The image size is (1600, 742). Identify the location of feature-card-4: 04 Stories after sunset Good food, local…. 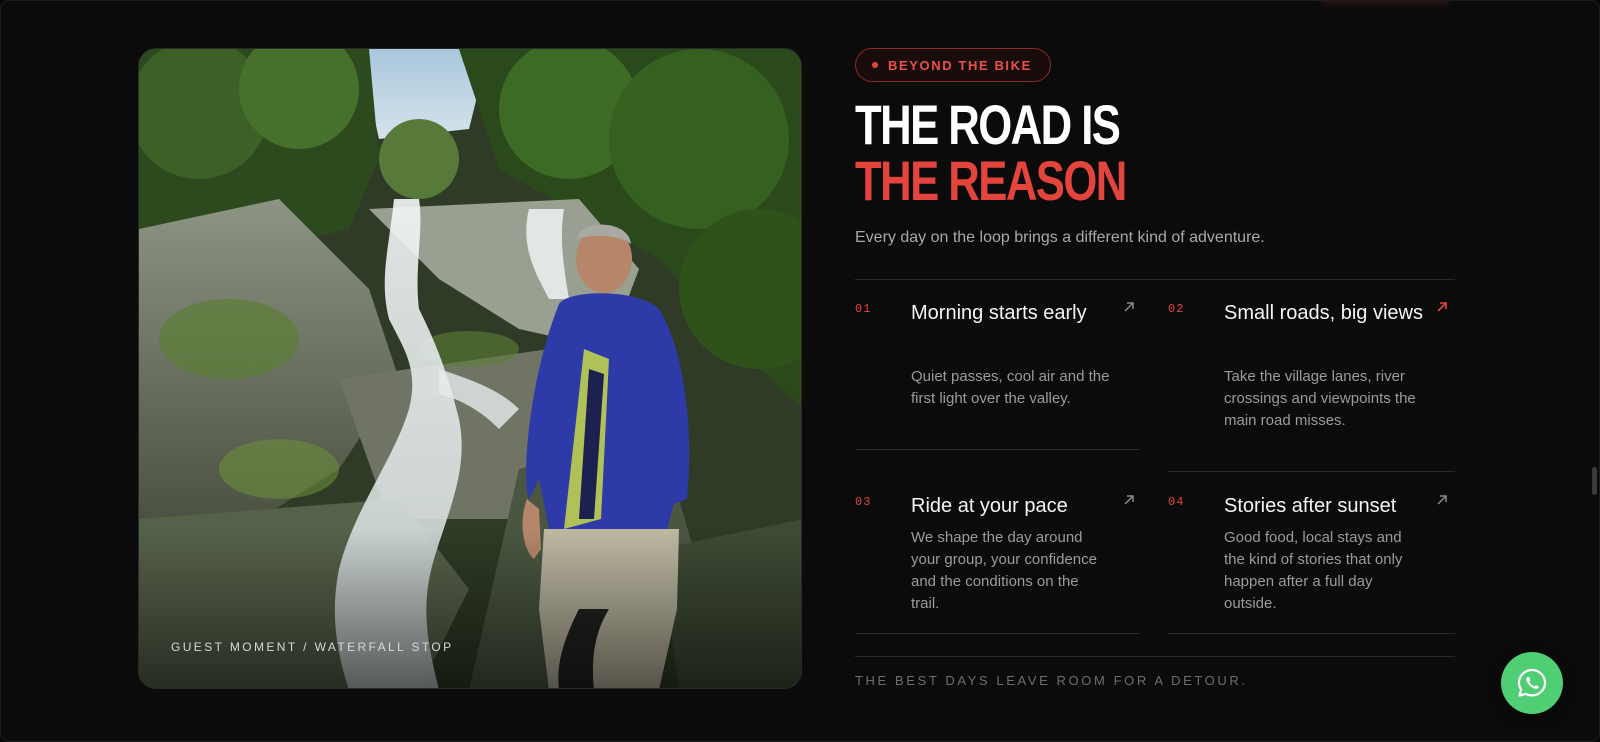
(1310, 561).